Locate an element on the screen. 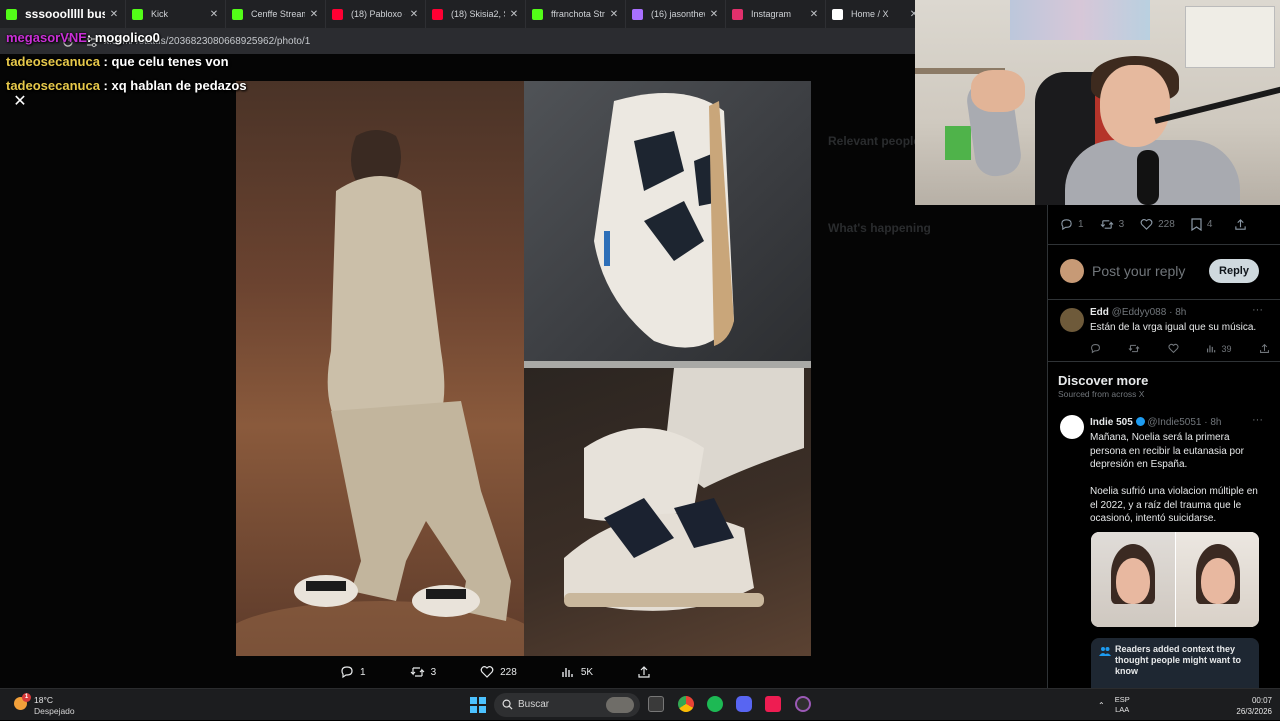 The height and width of the screenshot is (721, 1280). people-icon is located at coordinates (1105, 651).